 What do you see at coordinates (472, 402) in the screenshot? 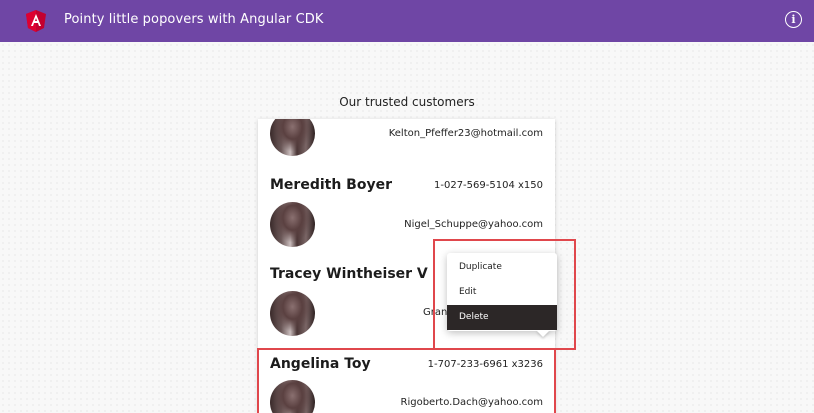
I see `customer-email: Rigoberto.Dach@yahoo.com` at bounding box center [472, 402].